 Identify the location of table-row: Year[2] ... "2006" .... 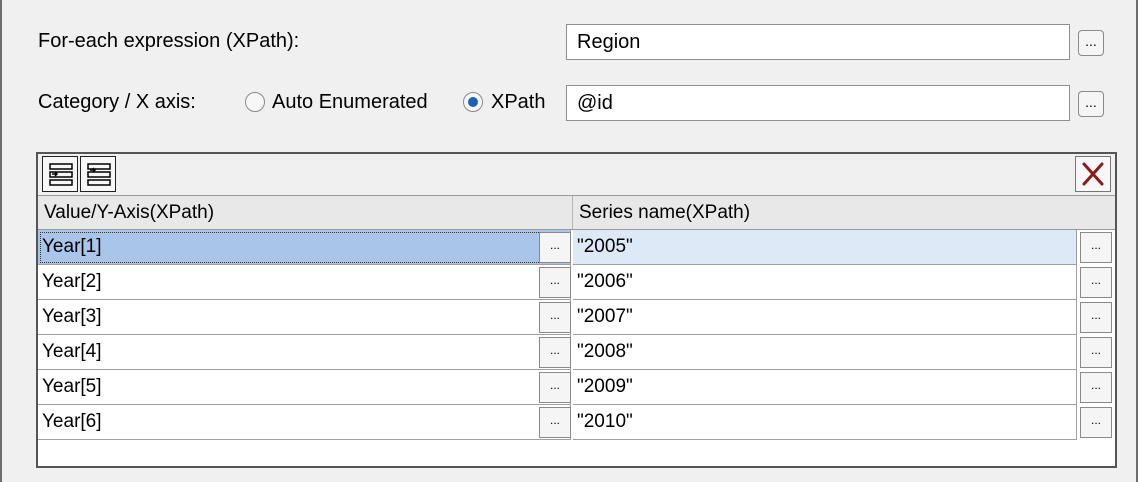
(576, 282).